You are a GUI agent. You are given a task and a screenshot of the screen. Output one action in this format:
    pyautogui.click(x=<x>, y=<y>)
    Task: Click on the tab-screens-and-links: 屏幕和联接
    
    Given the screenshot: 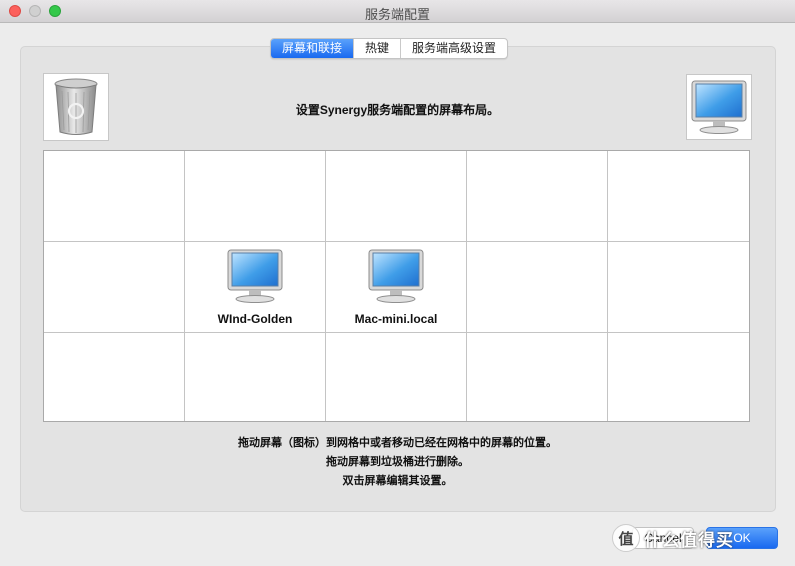 What is the action you would take?
    pyautogui.click(x=312, y=48)
    